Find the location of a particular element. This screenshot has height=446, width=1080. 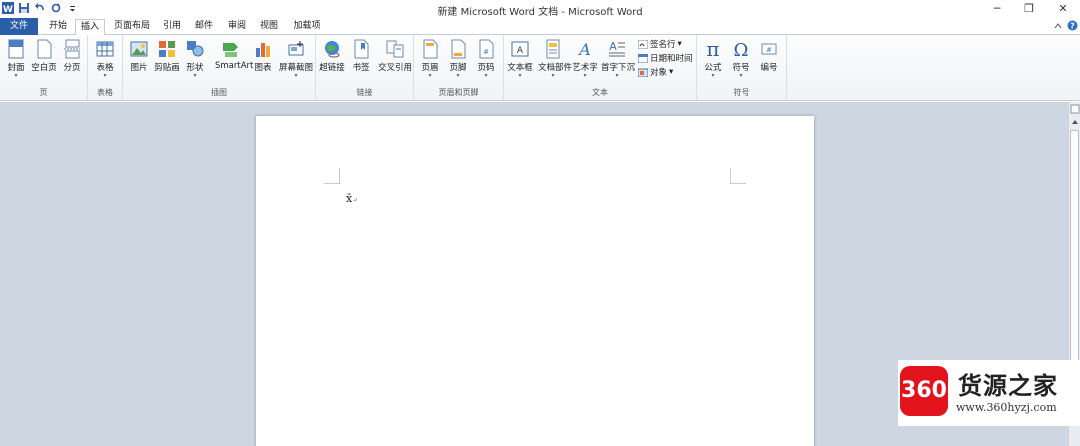

tab-references: 引用 is located at coordinates (172, 27).